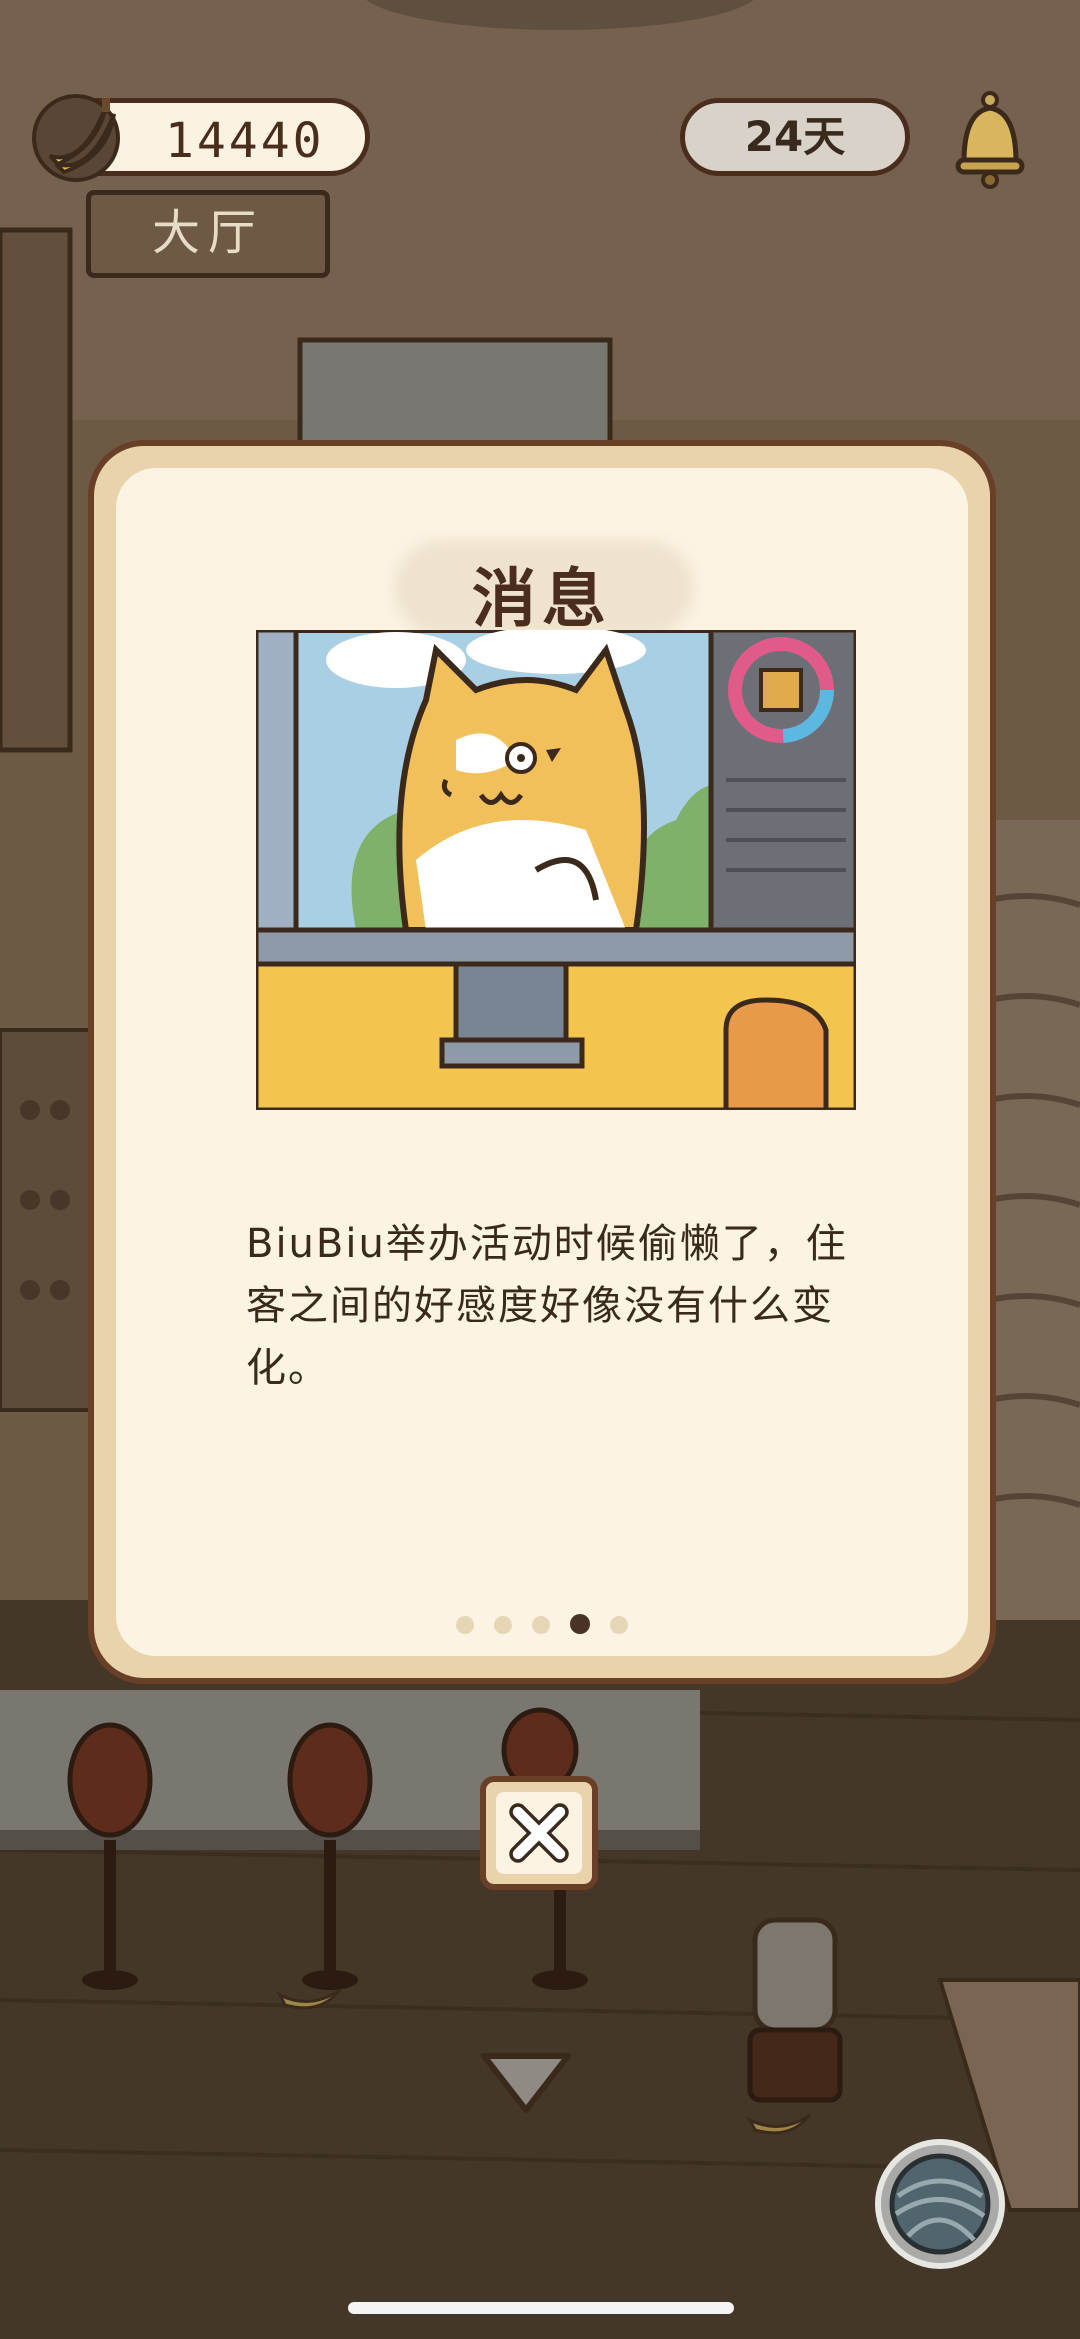  What do you see at coordinates (580, 1624) in the screenshot?
I see `page-dot-active` at bounding box center [580, 1624].